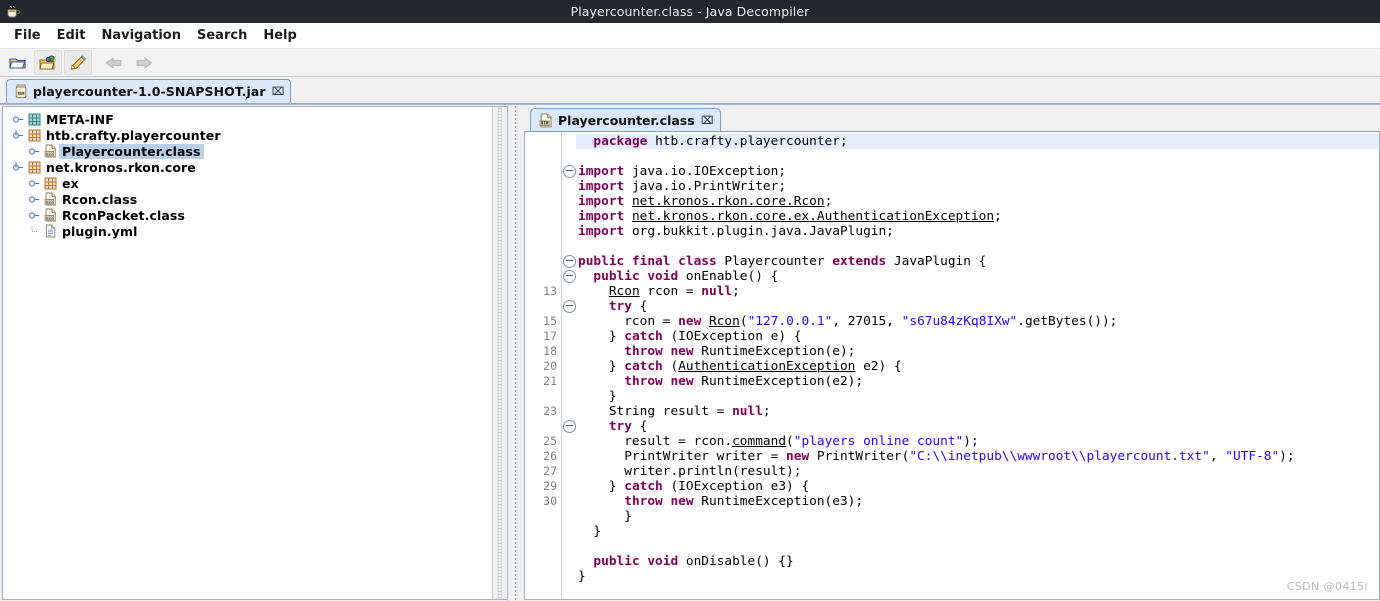 The width and height of the screenshot is (1380, 601). I want to click on menu-navigation: Navigation, so click(141, 35).